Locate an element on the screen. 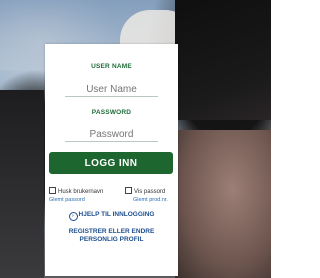 The width and height of the screenshot is (320, 278). register-line-1: REGISTRER ELLER ENDRE is located at coordinates (111, 231).